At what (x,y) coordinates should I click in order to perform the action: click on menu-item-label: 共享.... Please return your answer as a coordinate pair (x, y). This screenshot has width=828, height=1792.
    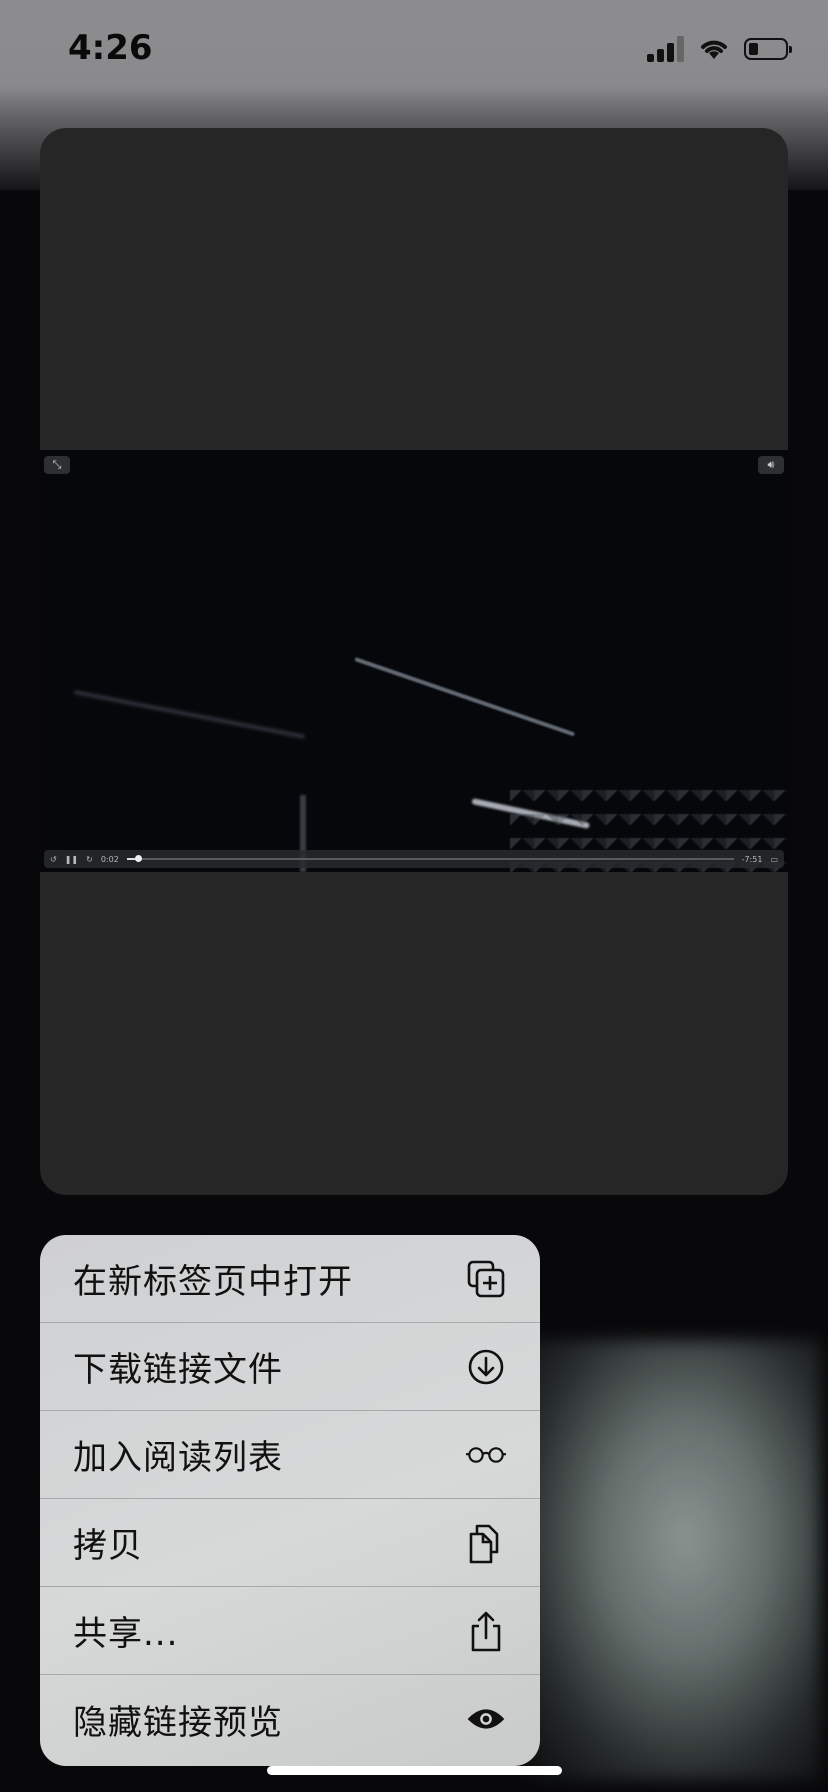
    Looking at the image, I should click on (126, 1634).